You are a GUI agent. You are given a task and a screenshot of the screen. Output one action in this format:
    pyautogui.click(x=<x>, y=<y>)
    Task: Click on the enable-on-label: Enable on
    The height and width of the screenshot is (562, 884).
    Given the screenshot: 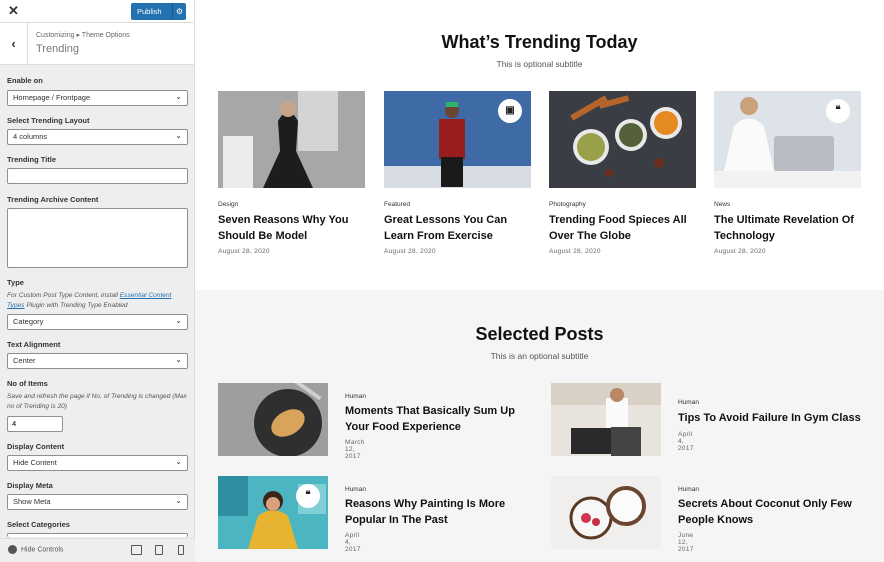 What is the action you would take?
    pyautogui.click(x=25, y=80)
    